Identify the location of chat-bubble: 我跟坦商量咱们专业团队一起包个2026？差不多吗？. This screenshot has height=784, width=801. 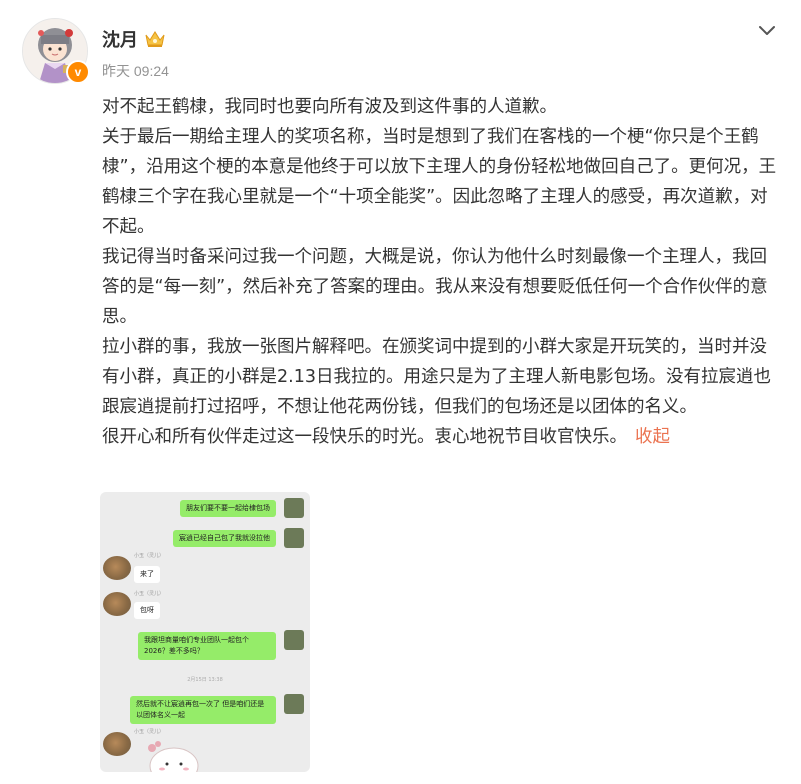
(207, 646).